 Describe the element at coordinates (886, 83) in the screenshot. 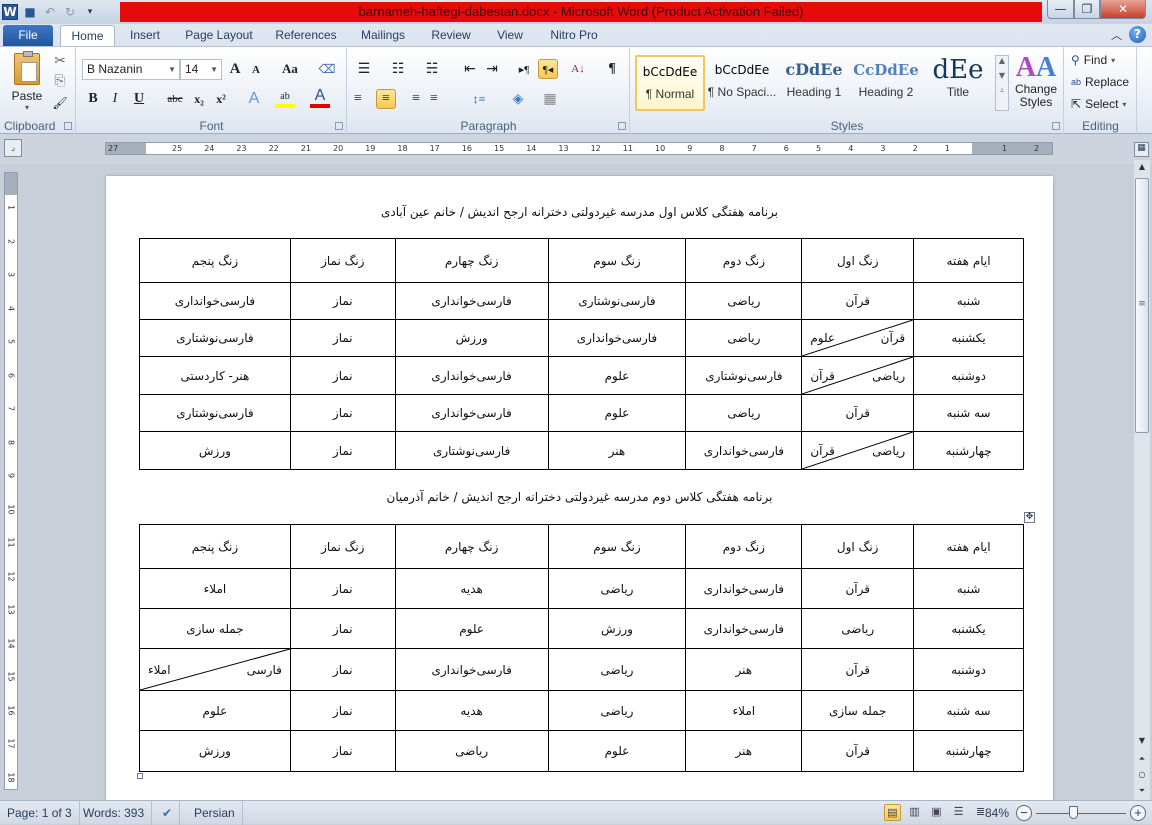

I see `style-heading-2: CcDdEe Heading 2` at that location.